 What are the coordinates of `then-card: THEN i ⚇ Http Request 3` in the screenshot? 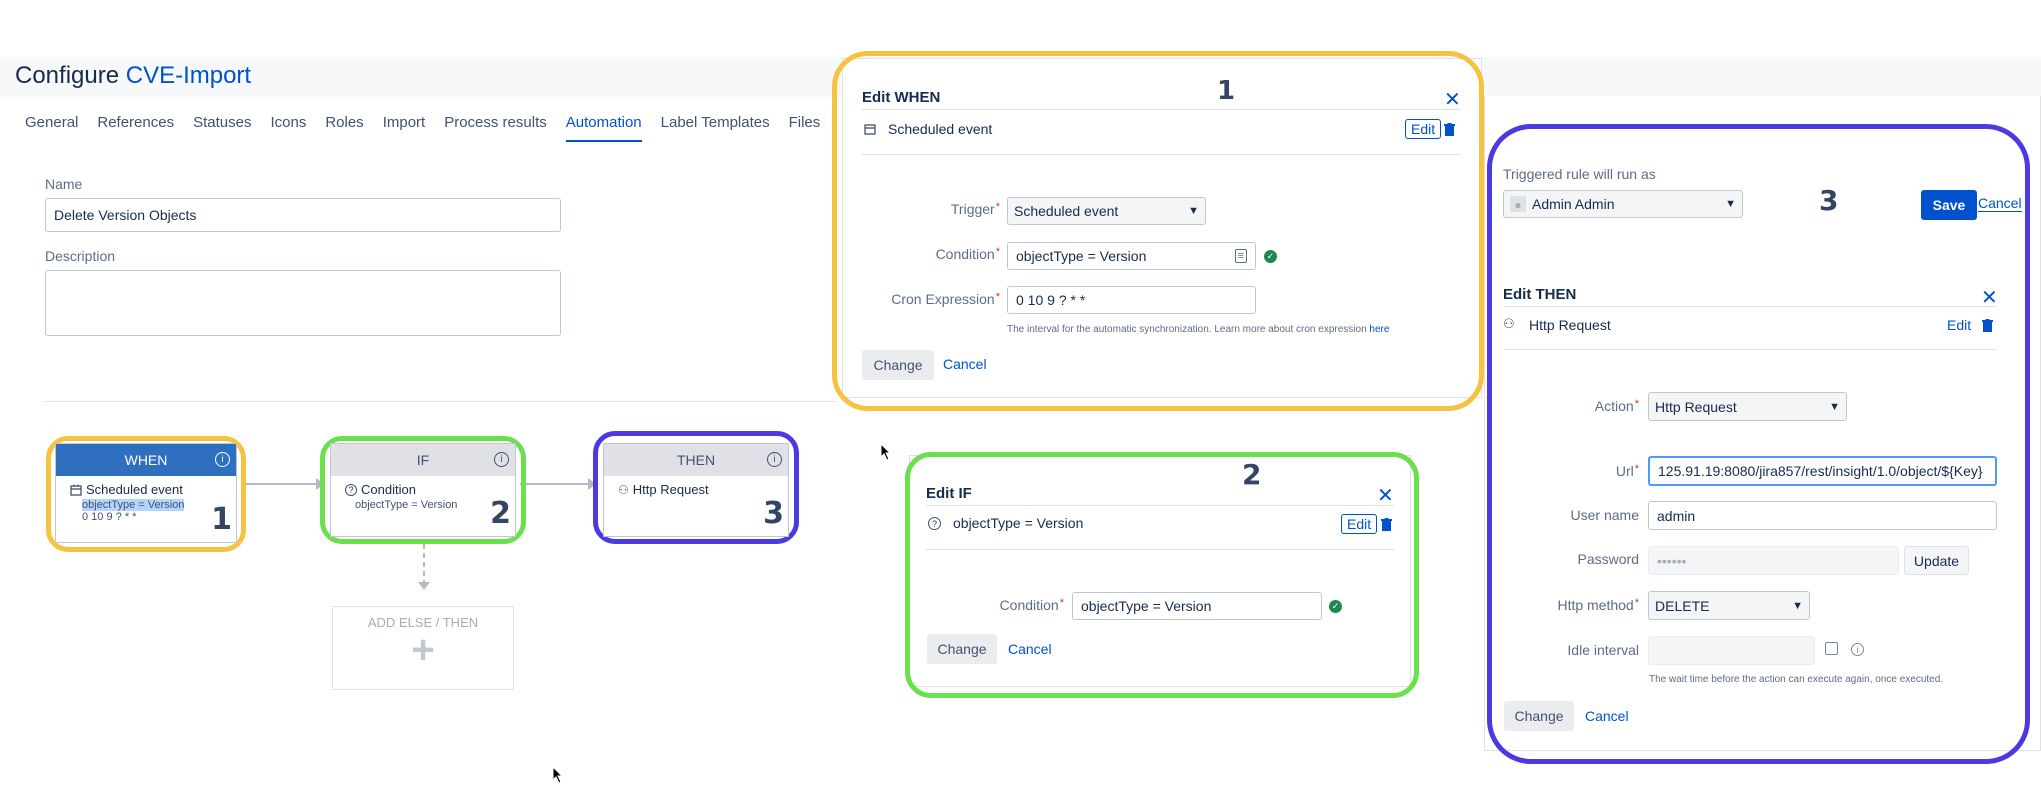 It's located at (696, 490).